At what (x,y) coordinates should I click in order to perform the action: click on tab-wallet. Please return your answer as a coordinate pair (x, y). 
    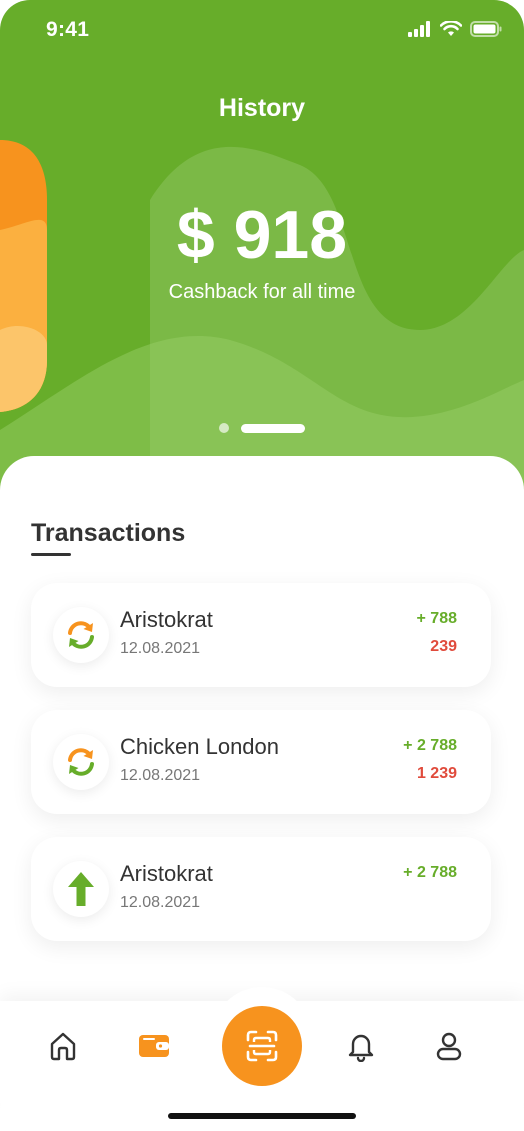
    Looking at the image, I should click on (154, 1046).